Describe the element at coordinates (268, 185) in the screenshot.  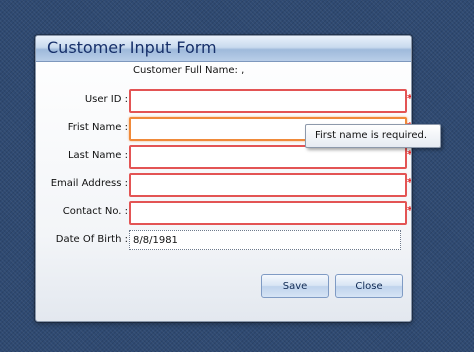
I see `email-address-input` at that location.